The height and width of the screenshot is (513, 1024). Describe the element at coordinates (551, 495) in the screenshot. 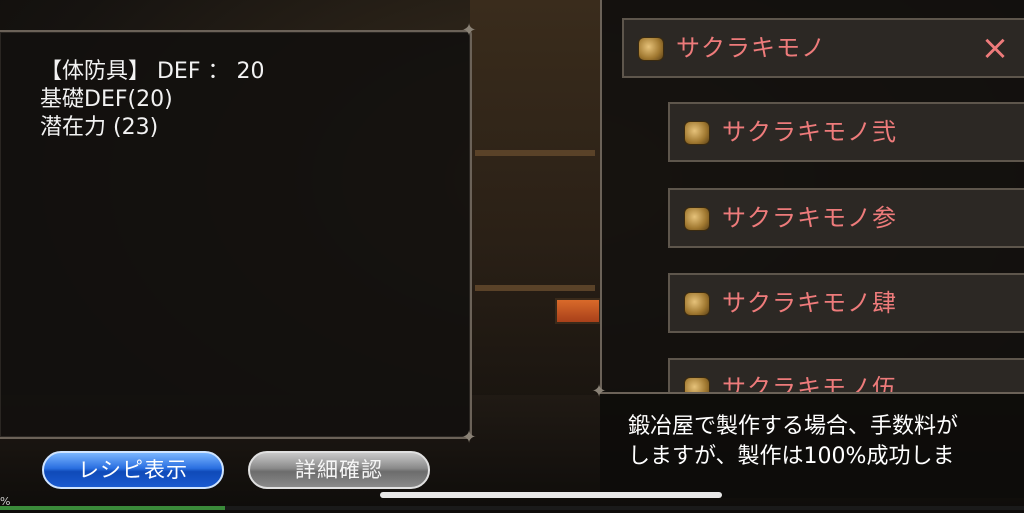

I see `home-indicator` at that location.